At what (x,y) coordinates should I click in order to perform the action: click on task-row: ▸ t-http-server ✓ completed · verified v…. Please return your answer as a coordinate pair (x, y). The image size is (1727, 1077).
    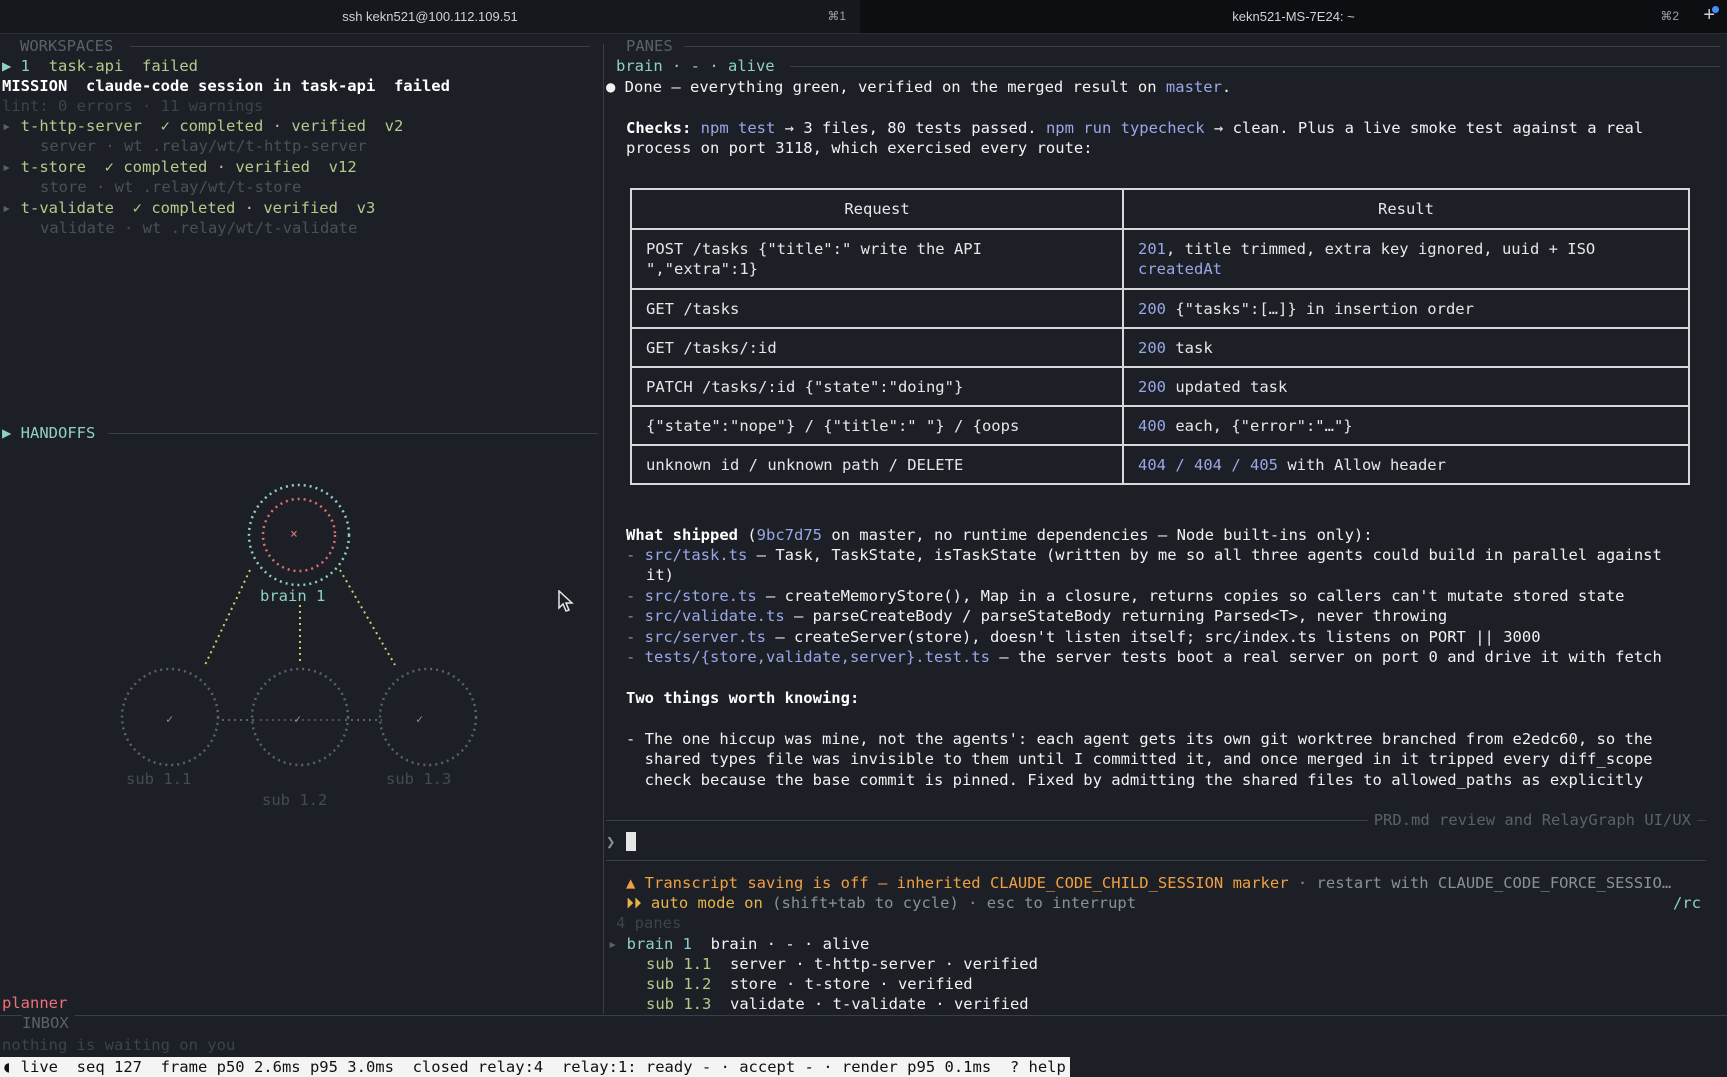
    Looking at the image, I should click on (202, 126).